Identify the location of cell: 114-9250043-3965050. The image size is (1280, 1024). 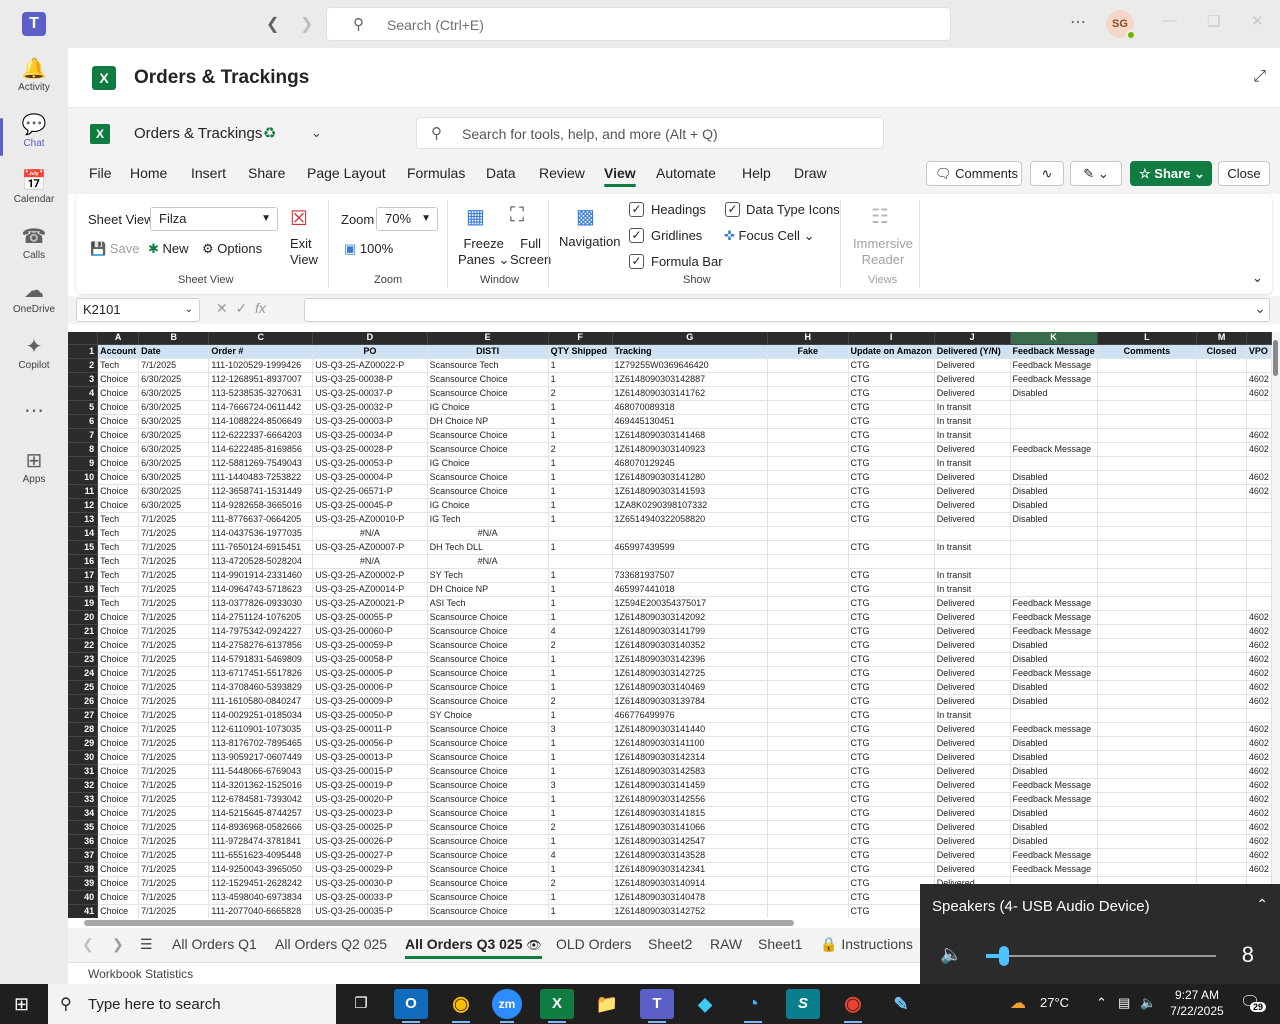
(261, 869).